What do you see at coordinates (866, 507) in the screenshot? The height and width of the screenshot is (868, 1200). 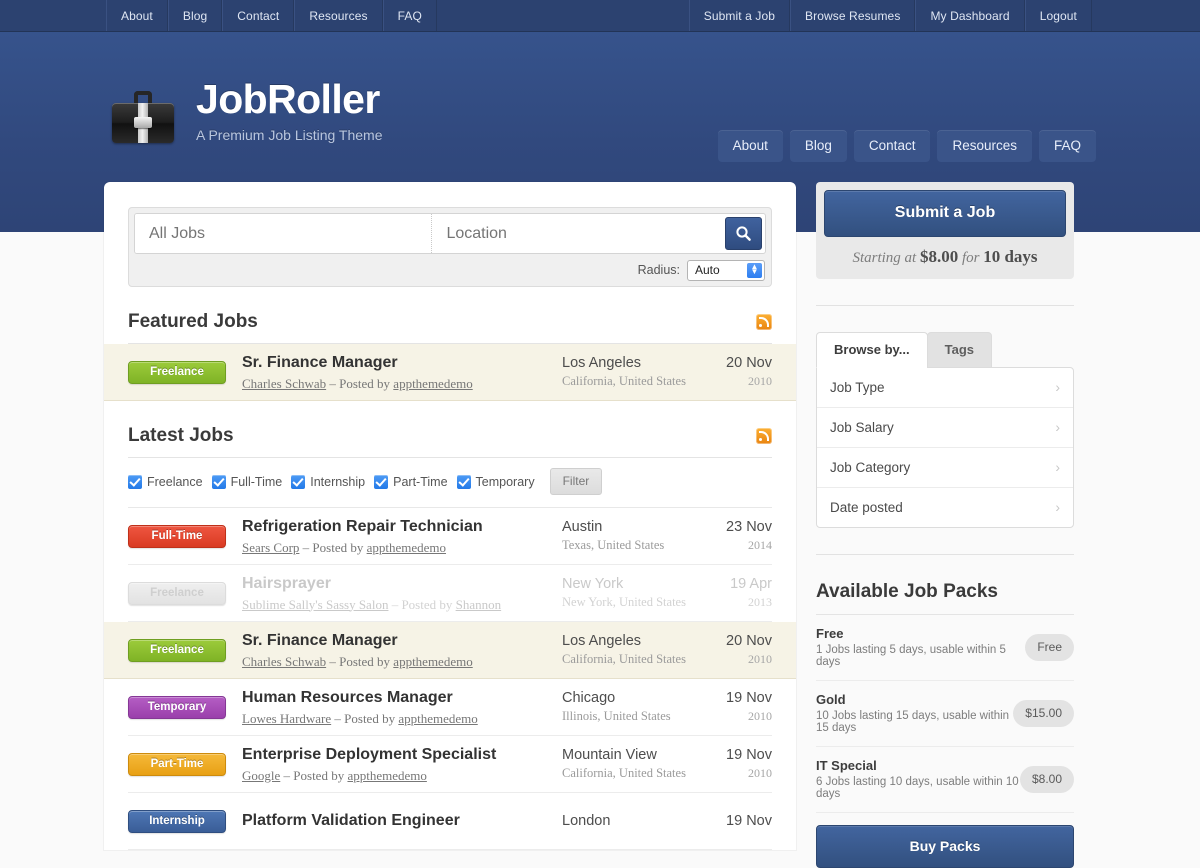 I see `browse-item-label: Date posted` at bounding box center [866, 507].